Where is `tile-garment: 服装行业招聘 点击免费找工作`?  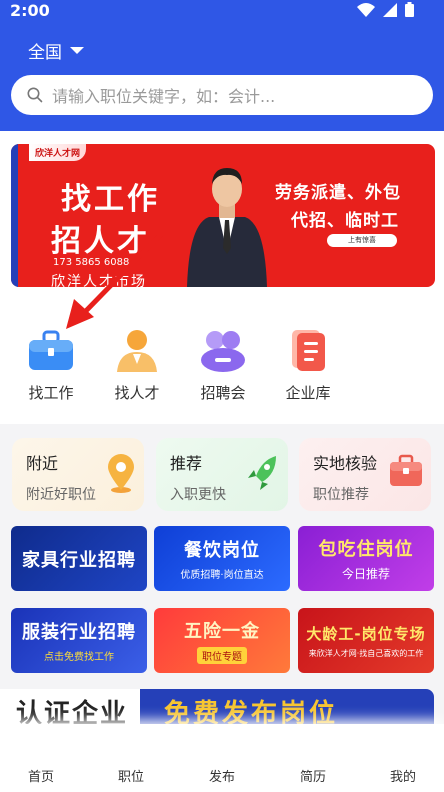 tile-garment: 服装行业招聘 点击免费找工作 is located at coordinates (79, 640).